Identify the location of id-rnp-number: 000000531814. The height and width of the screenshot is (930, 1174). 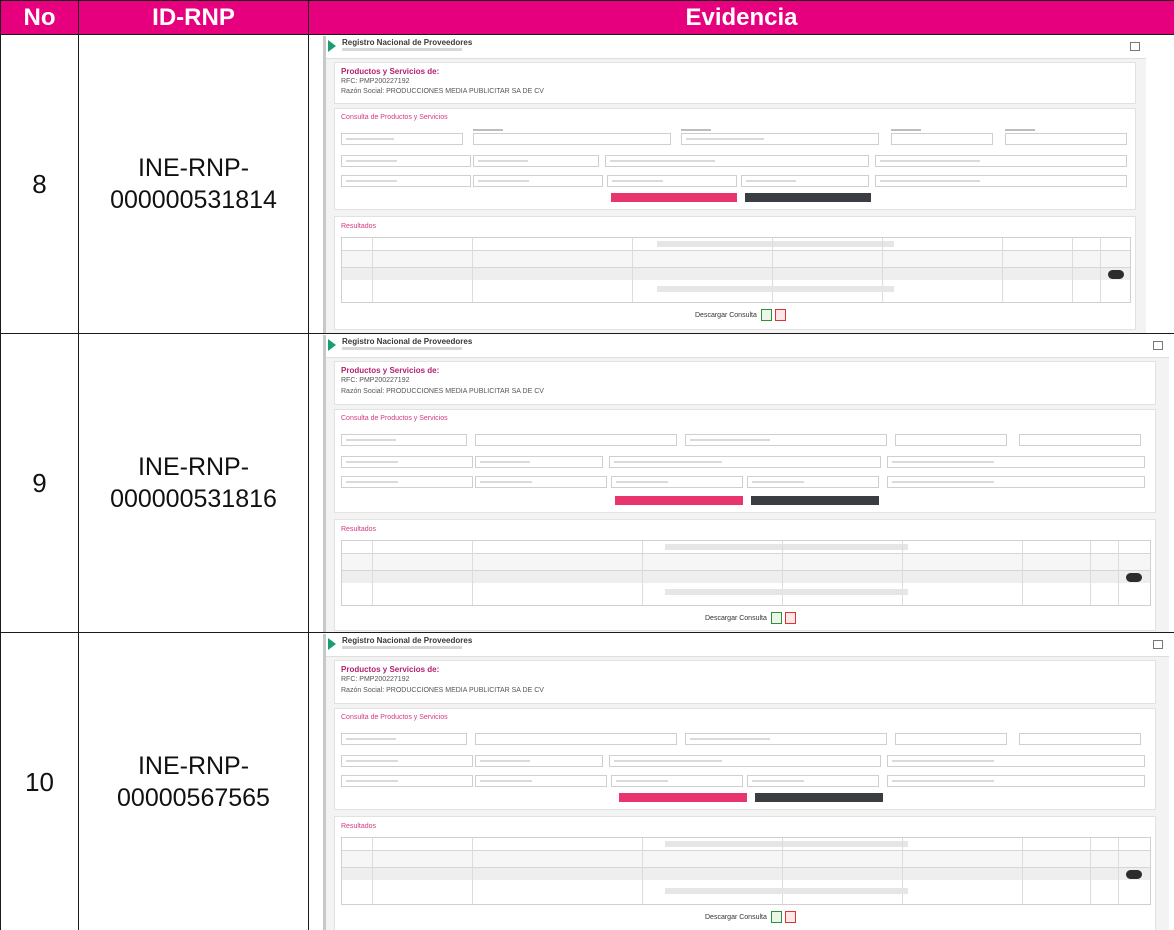
(193, 200).